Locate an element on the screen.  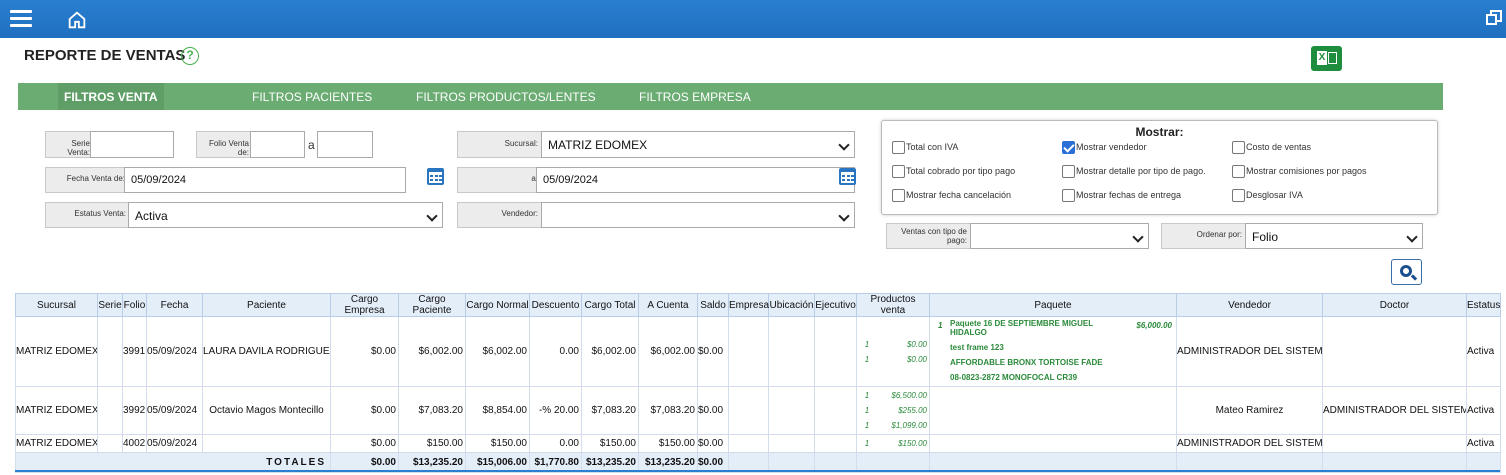
folio-to-input is located at coordinates (345, 144).